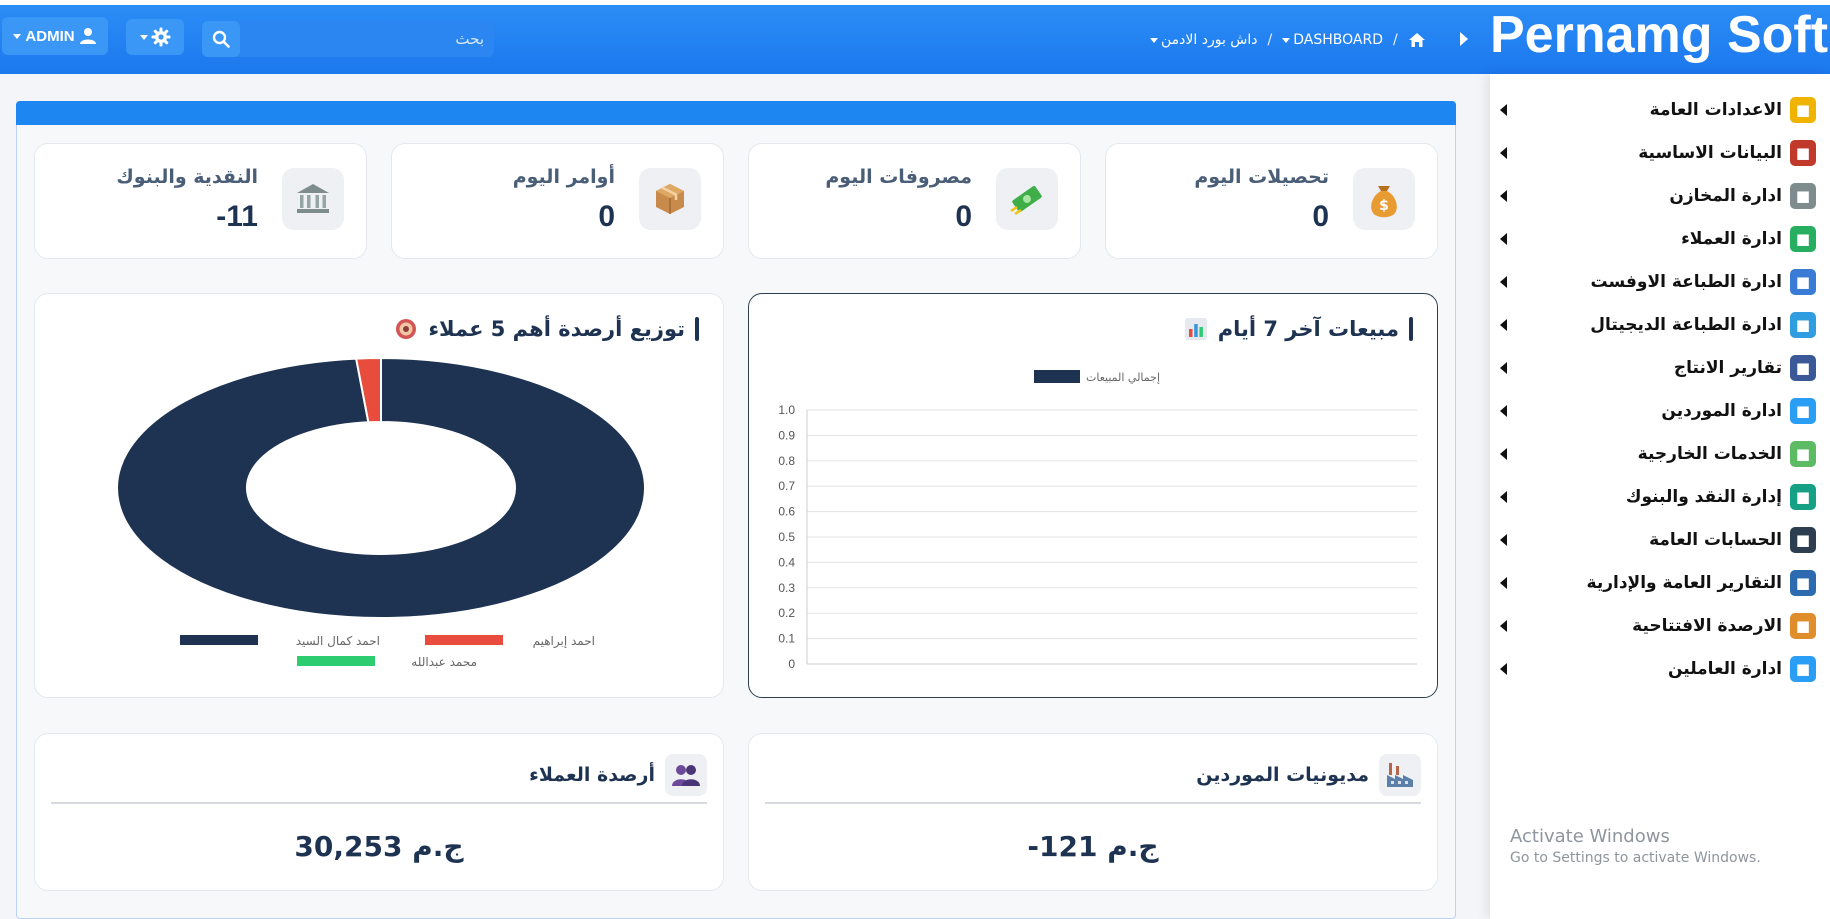 This screenshot has height=919, width=1830. I want to click on sidebar-item-content: البيانات الاساسية ■, so click(1727, 153).